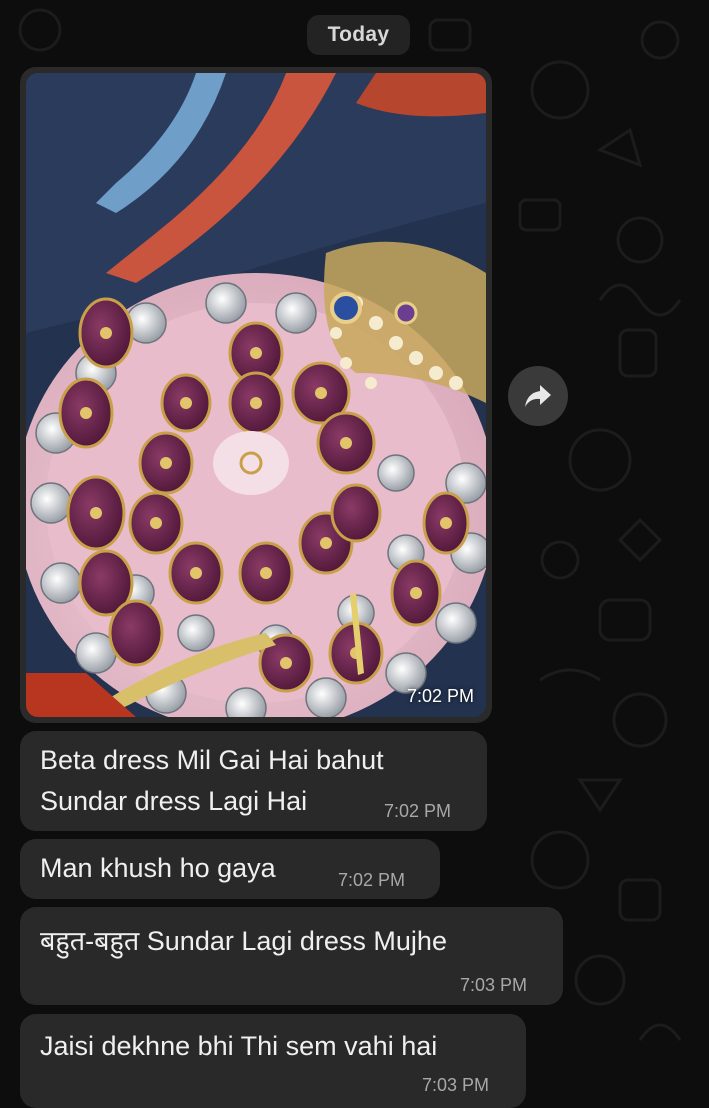 Image resolution: width=709 pixels, height=1108 pixels. Describe the element at coordinates (158, 868) in the screenshot. I see `message-text-line: Man khush ho gaya` at that location.